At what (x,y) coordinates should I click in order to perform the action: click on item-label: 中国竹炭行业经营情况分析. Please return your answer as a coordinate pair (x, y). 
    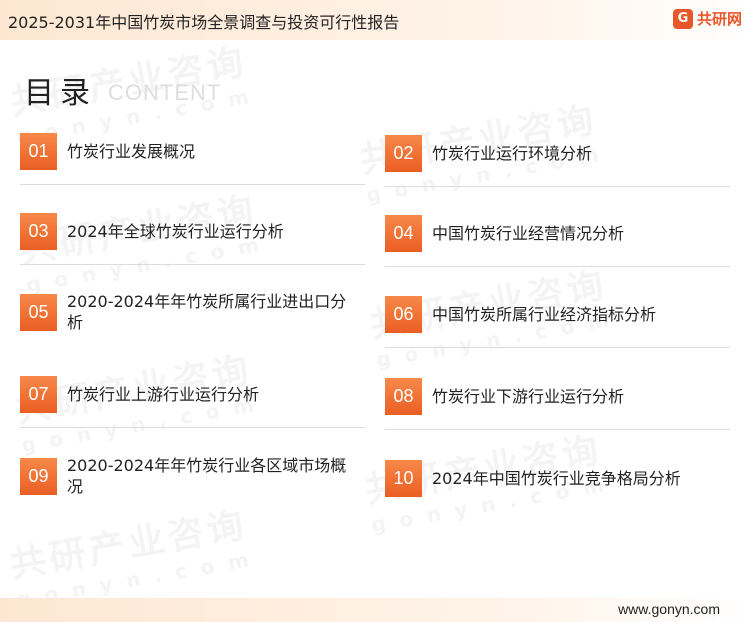
    Looking at the image, I should click on (528, 233).